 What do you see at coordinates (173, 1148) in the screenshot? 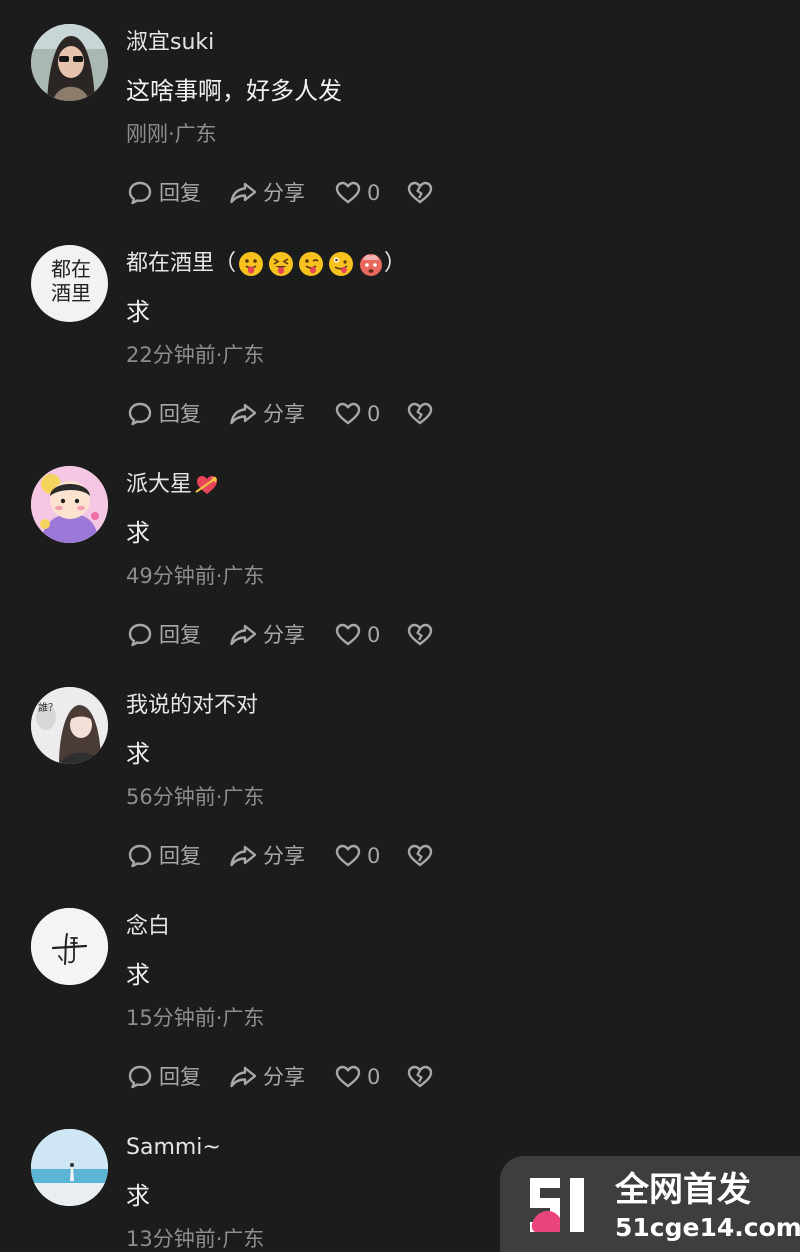
I see `username: Sammi~` at bounding box center [173, 1148].